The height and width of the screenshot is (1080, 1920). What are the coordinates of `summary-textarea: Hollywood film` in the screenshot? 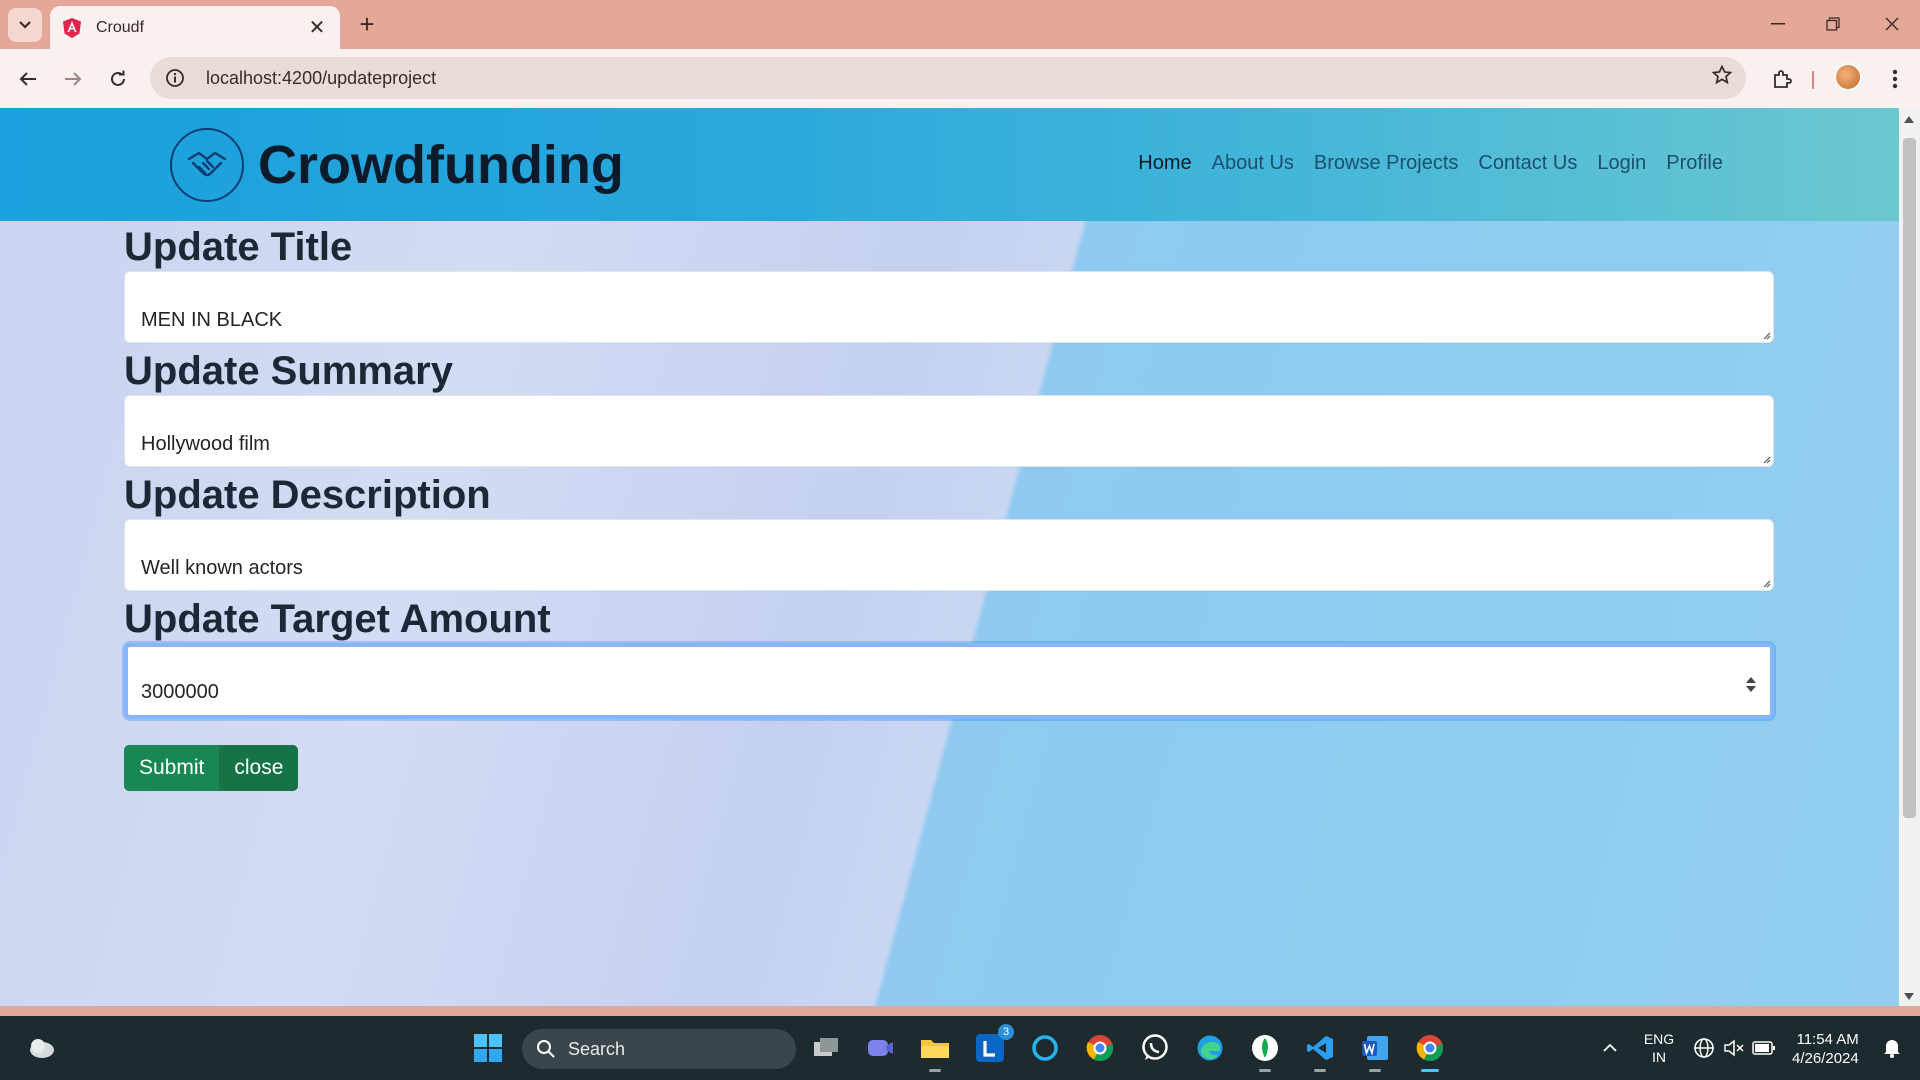 It's located at (949, 431).